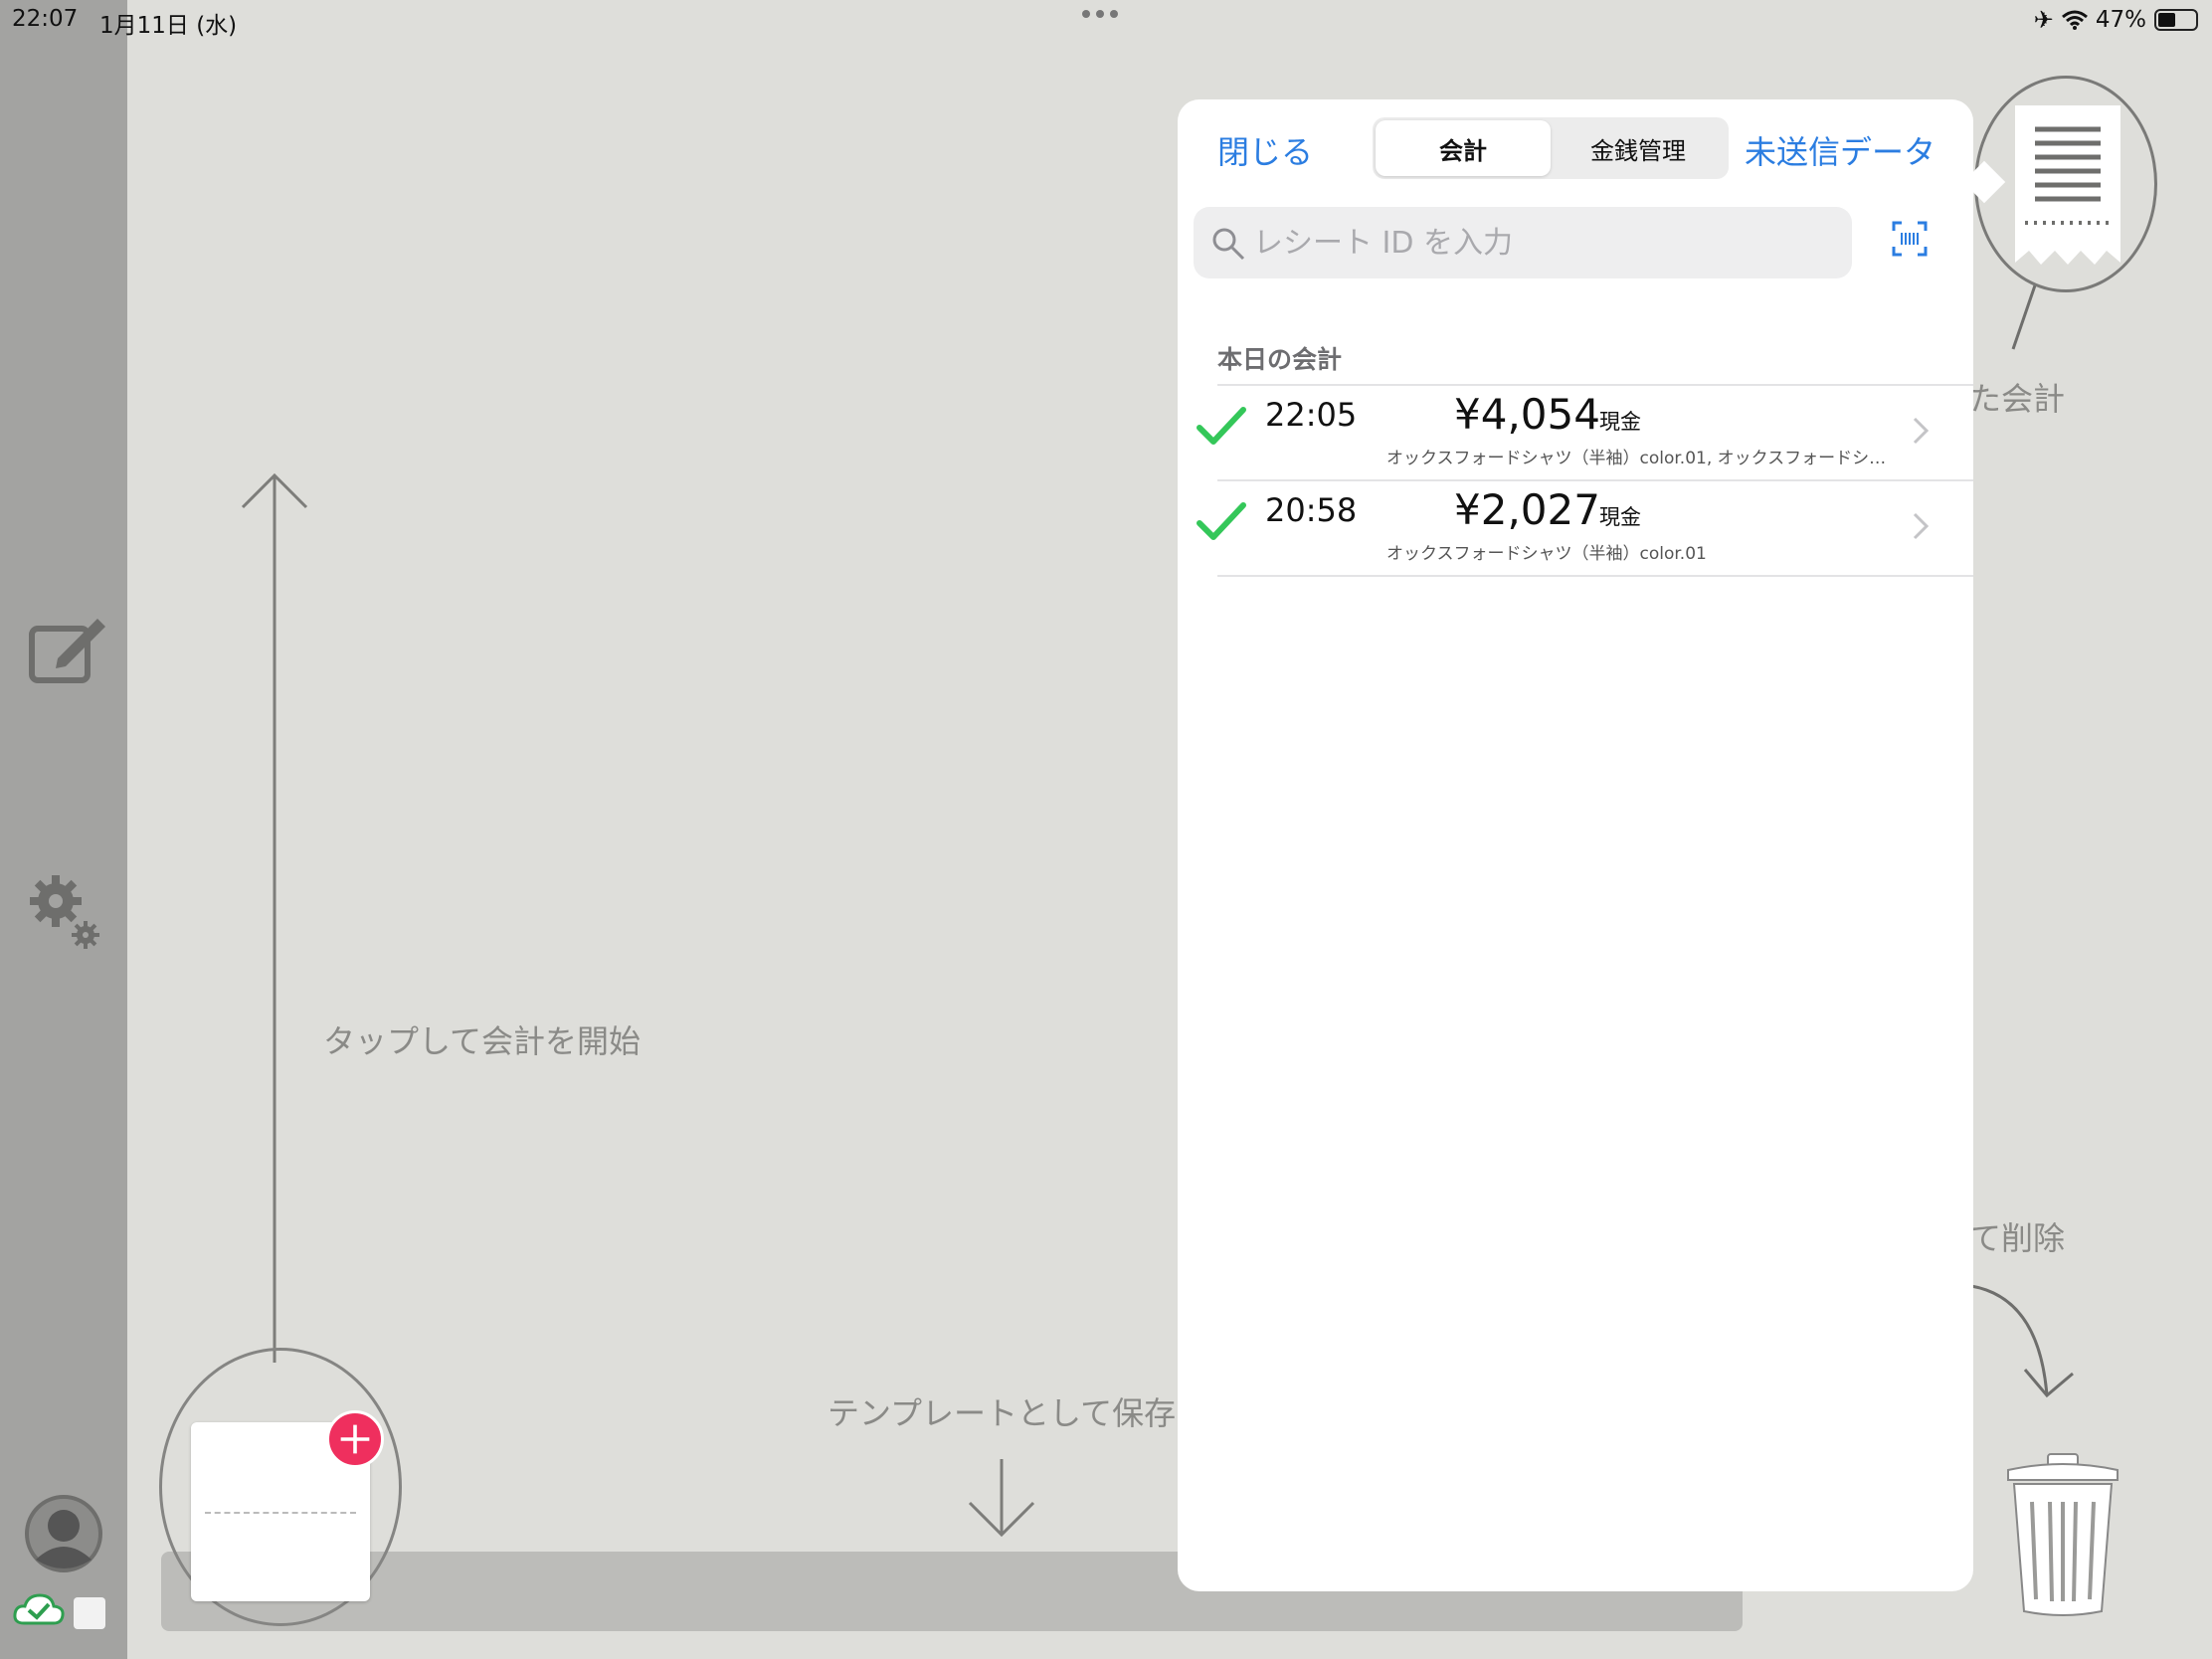 The image size is (2212, 1659). Describe the element at coordinates (2062, 1534) in the screenshot. I see `trash-icon` at that location.